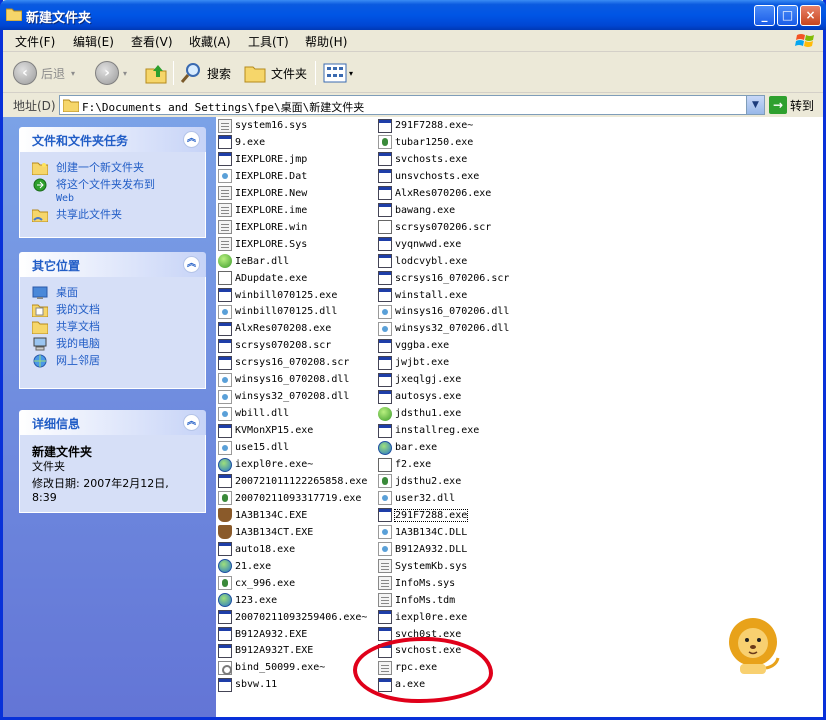 The width and height of the screenshot is (826, 720). Describe the element at coordinates (113, 191) in the screenshot. I see `task-publish-web: 将这个文件夹发布到 Web` at that location.